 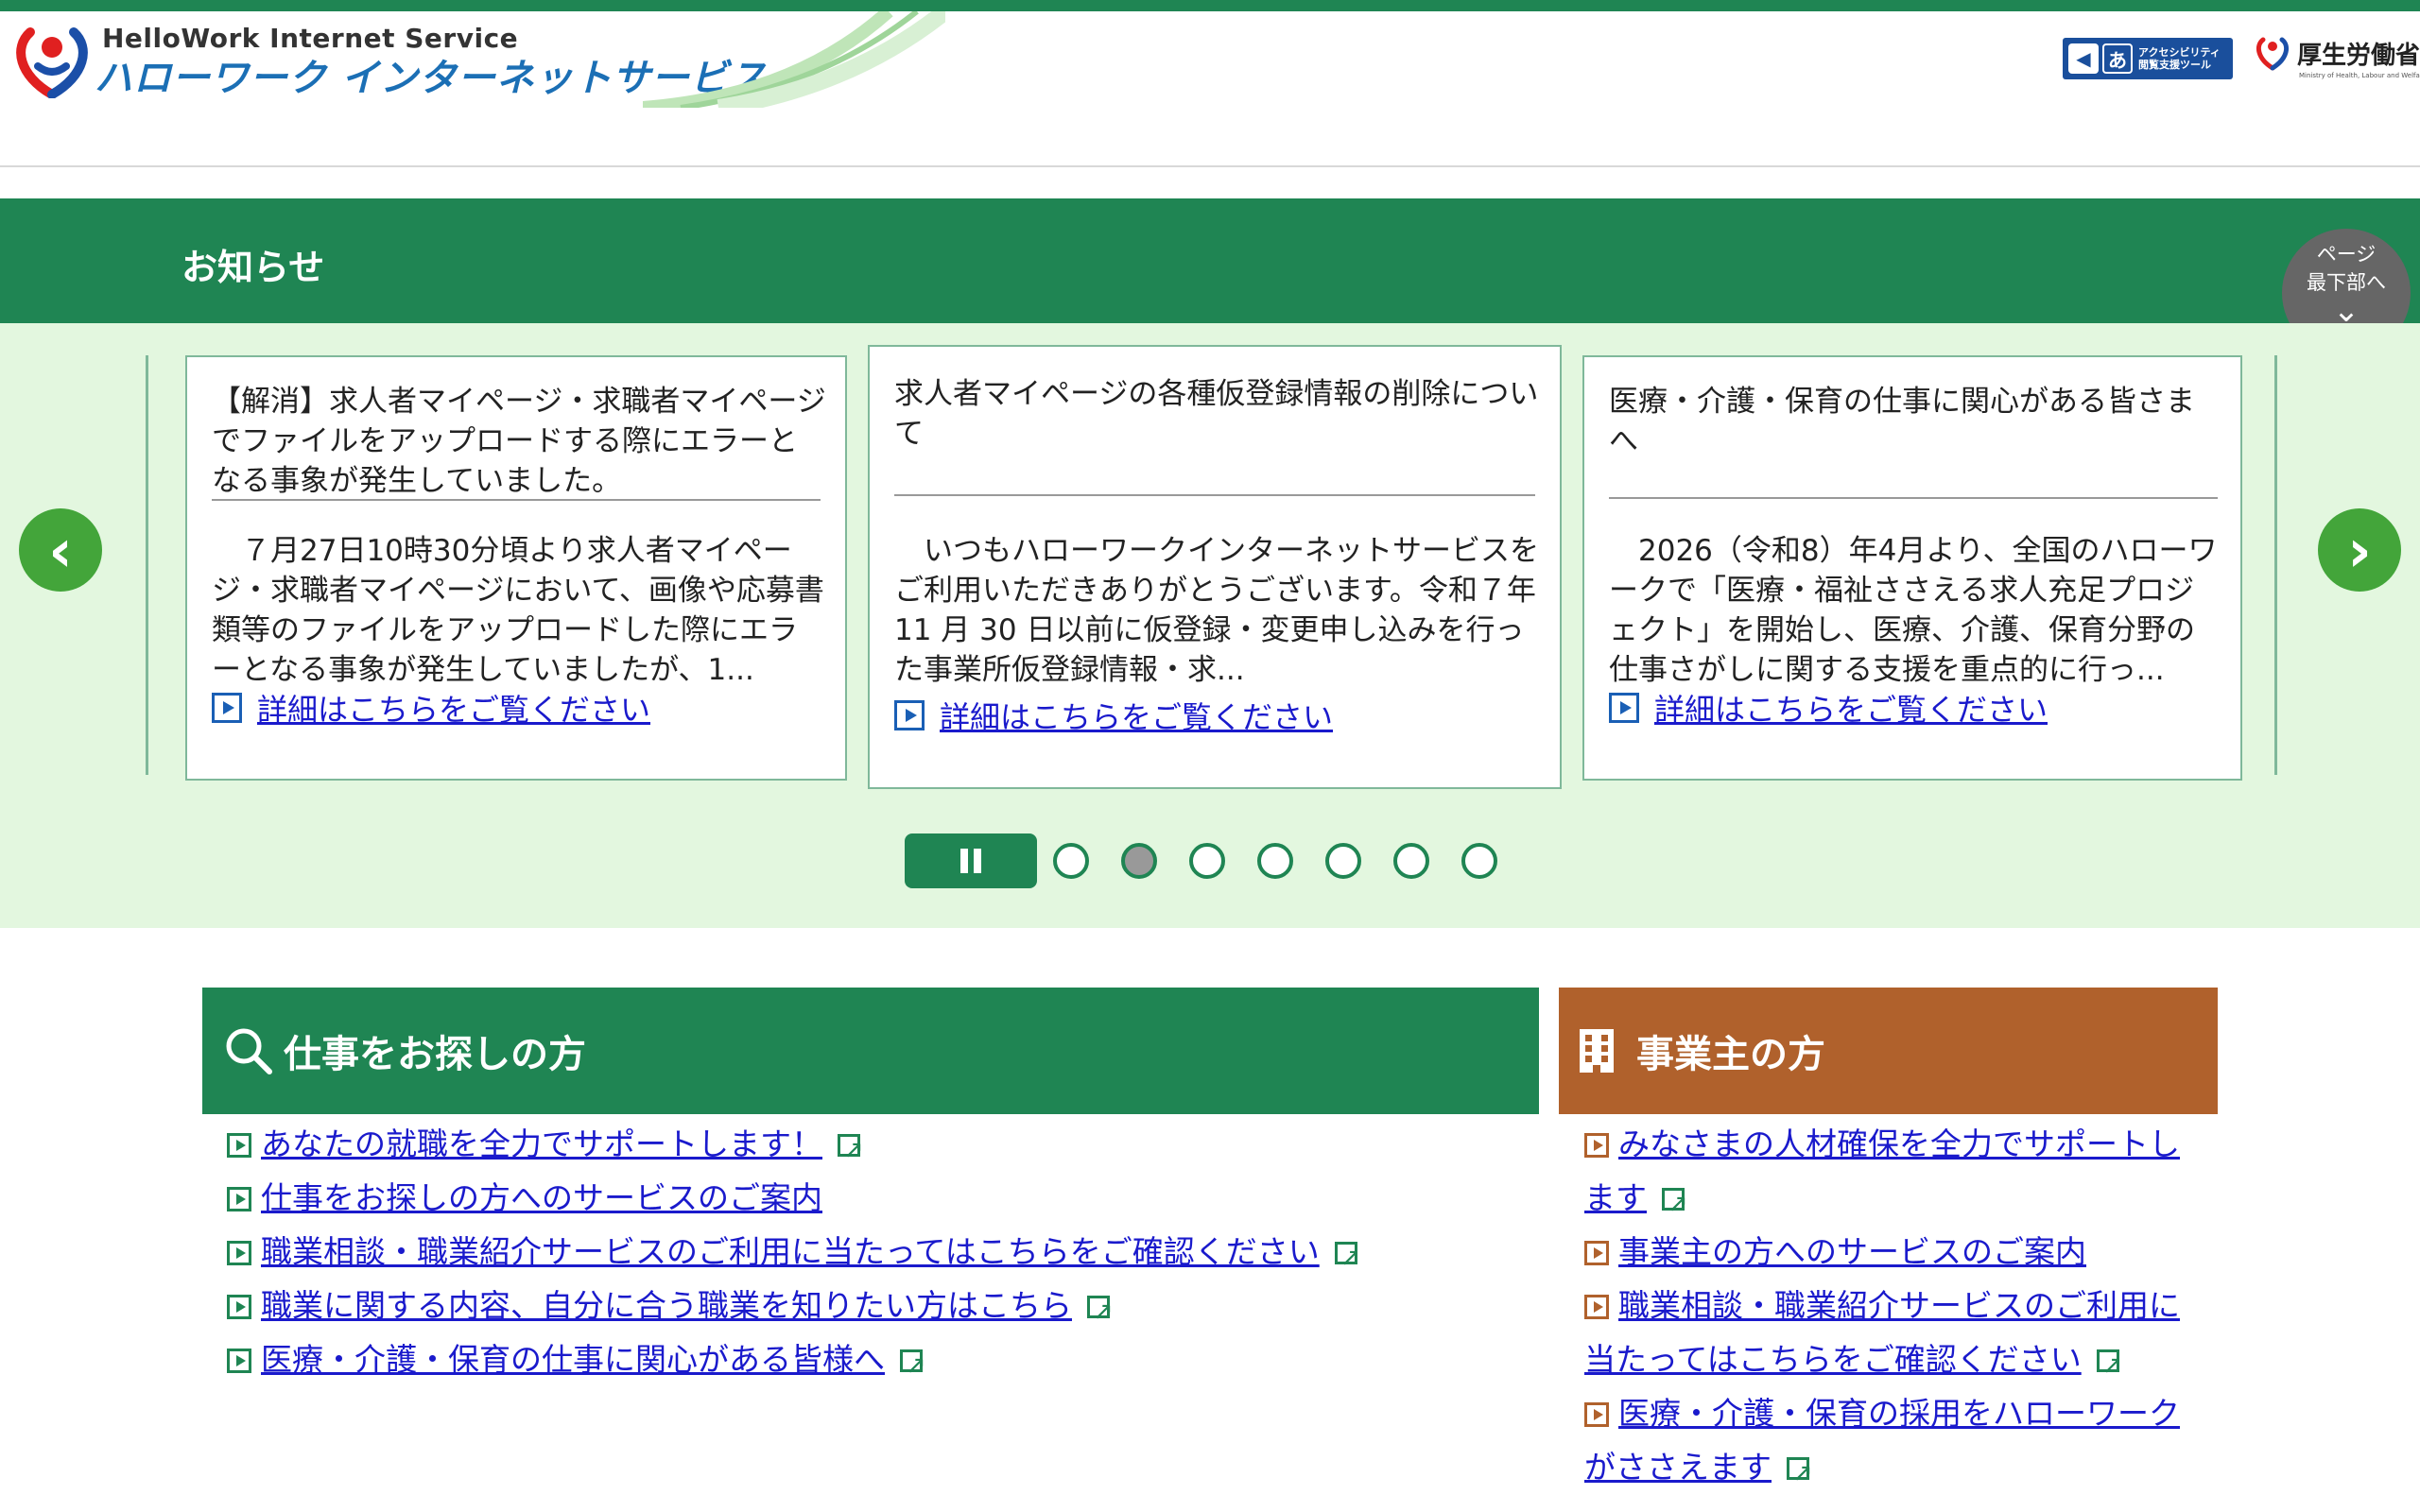 I want to click on jobseeker-section-title: 仕事をお探しの方, so click(x=435, y=1054).